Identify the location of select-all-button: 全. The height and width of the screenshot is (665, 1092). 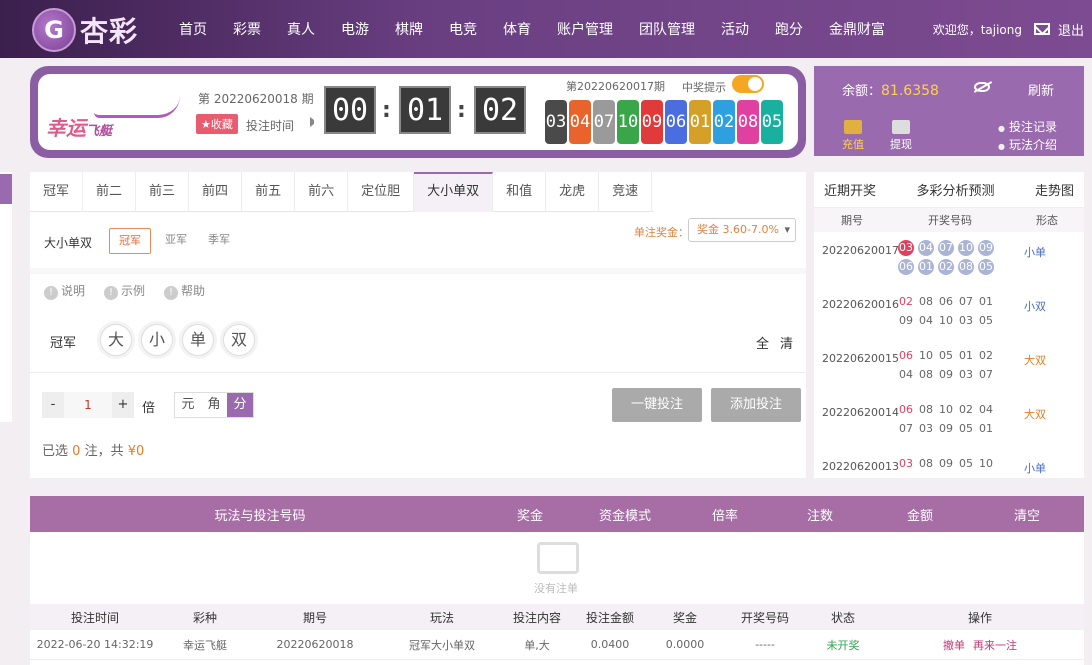
(762, 342).